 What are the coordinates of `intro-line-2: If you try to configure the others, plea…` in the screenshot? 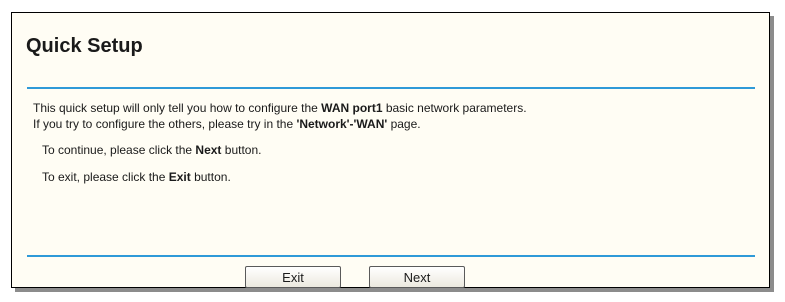 It's located at (227, 124).